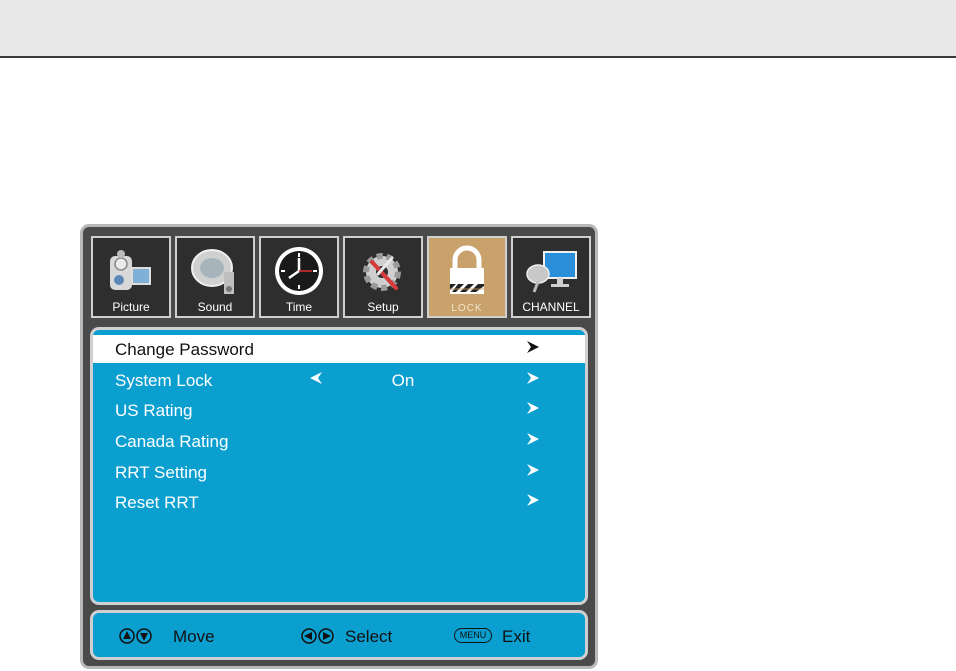 The height and width of the screenshot is (671, 956). What do you see at coordinates (161, 472) in the screenshot?
I see `menu-item-label: RRT Setting` at bounding box center [161, 472].